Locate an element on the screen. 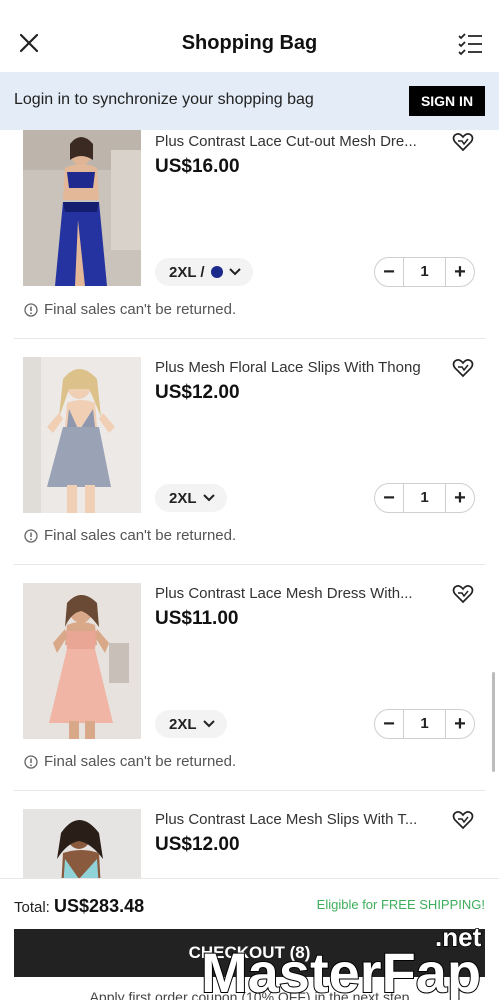  size-label: 2XL / is located at coordinates (187, 272).